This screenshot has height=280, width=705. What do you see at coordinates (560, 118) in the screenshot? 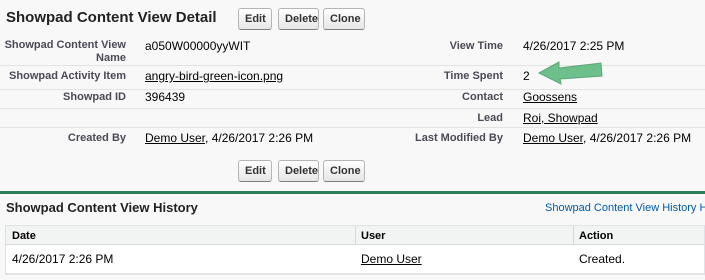
I see `lead-link: Roi, Showpad` at bounding box center [560, 118].